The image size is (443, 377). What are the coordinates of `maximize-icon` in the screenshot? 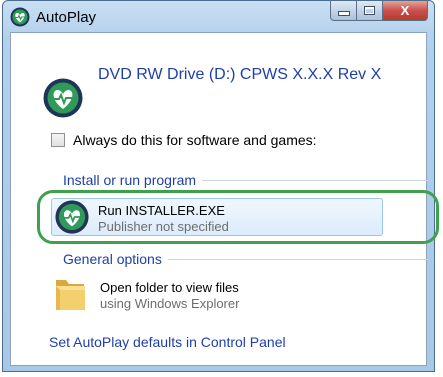 It's located at (369, 10).